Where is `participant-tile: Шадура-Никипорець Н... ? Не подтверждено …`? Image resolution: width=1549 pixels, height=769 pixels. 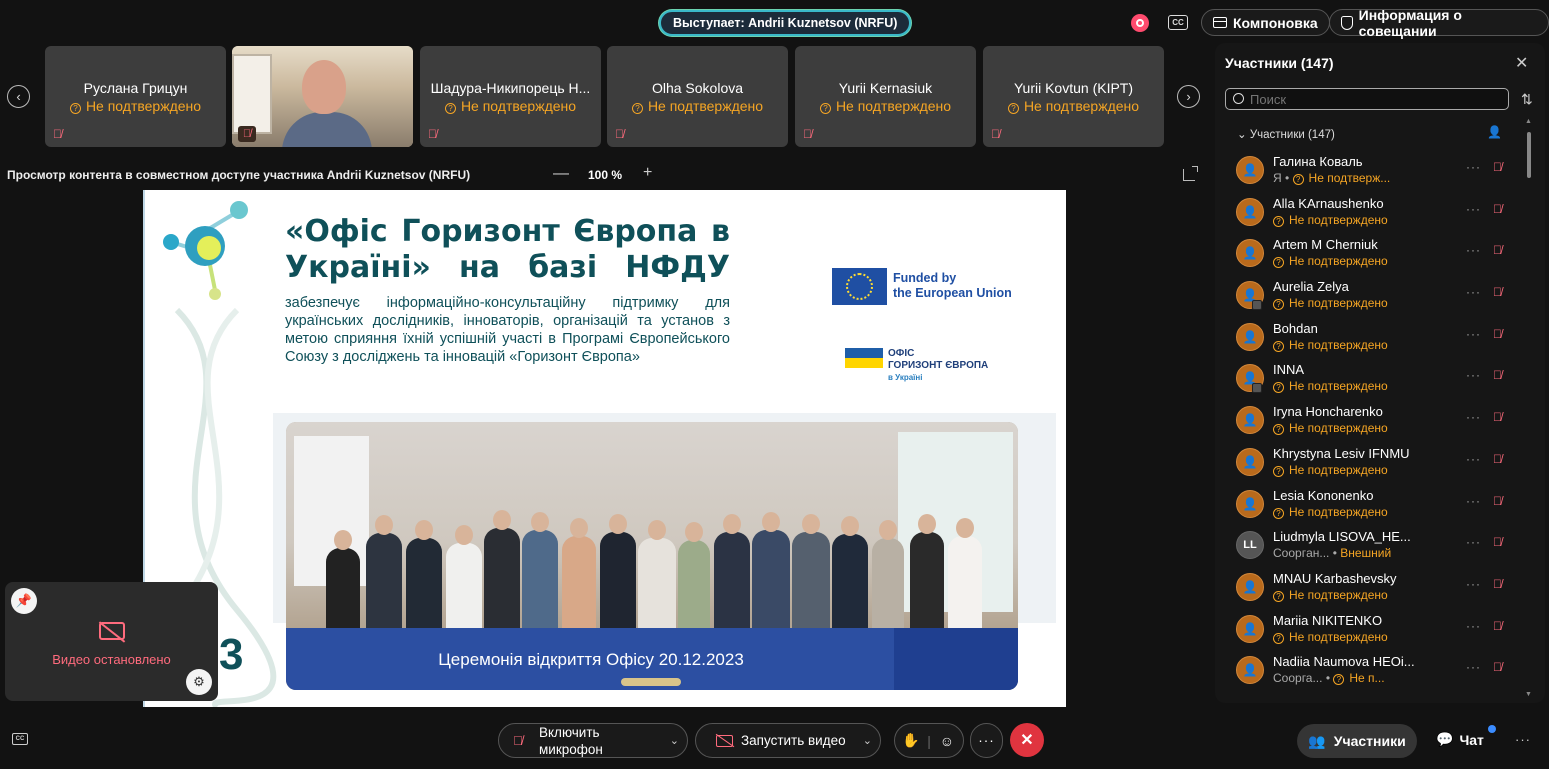 participant-tile: Шадура-Никипорець Н... ? Не подтверждено … is located at coordinates (510, 96).